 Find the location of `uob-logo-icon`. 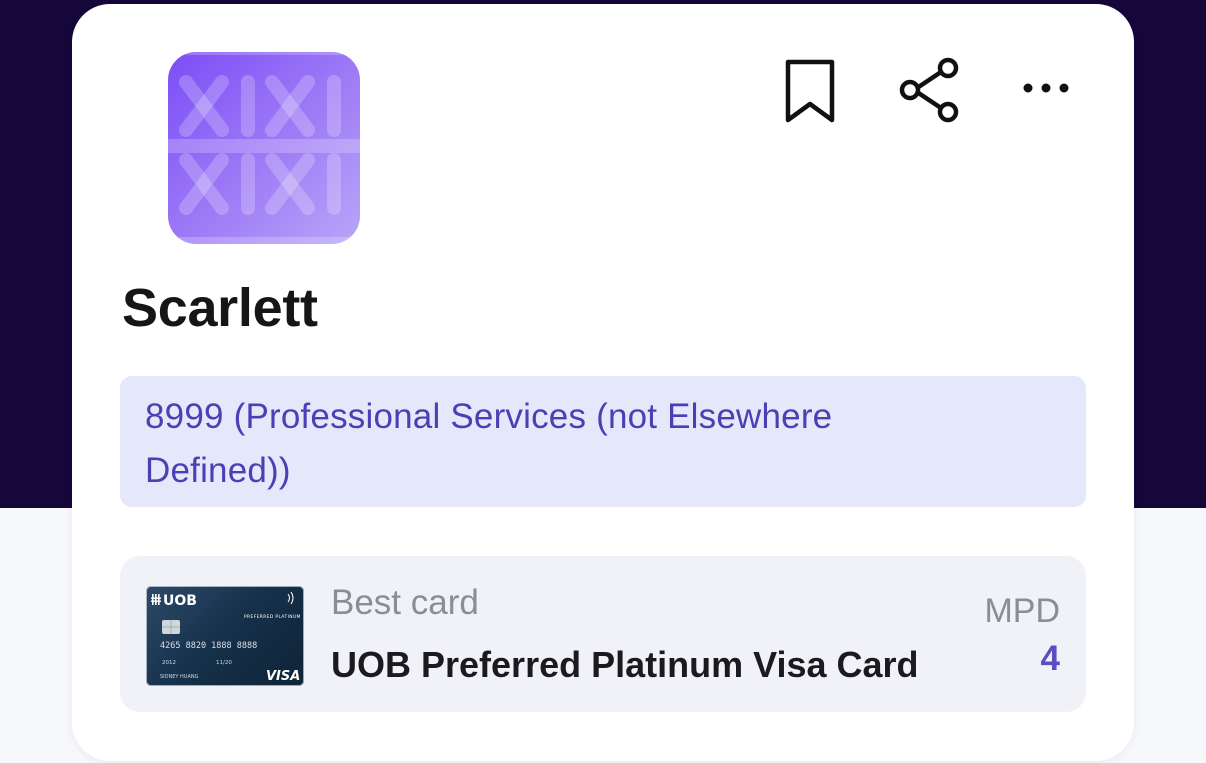

uob-logo-icon is located at coordinates (156, 599).